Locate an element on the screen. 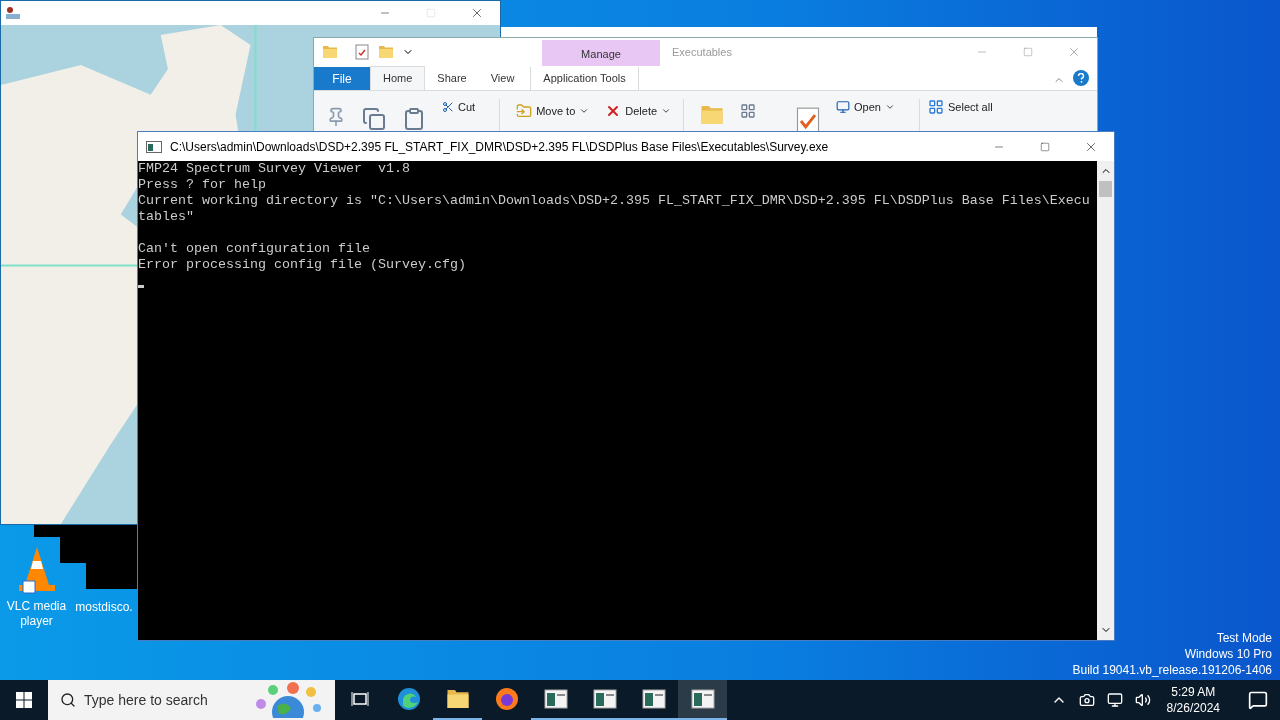  checkmark-icon is located at coordinates (808, 119).